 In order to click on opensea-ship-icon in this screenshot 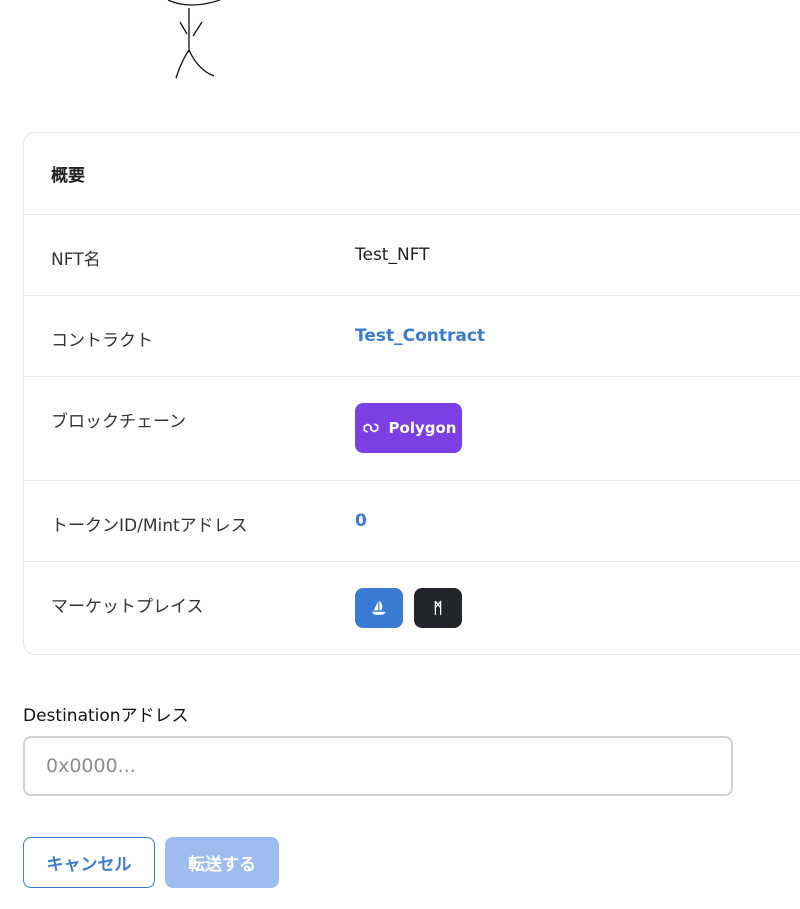, I will do `click(379, 607)`.